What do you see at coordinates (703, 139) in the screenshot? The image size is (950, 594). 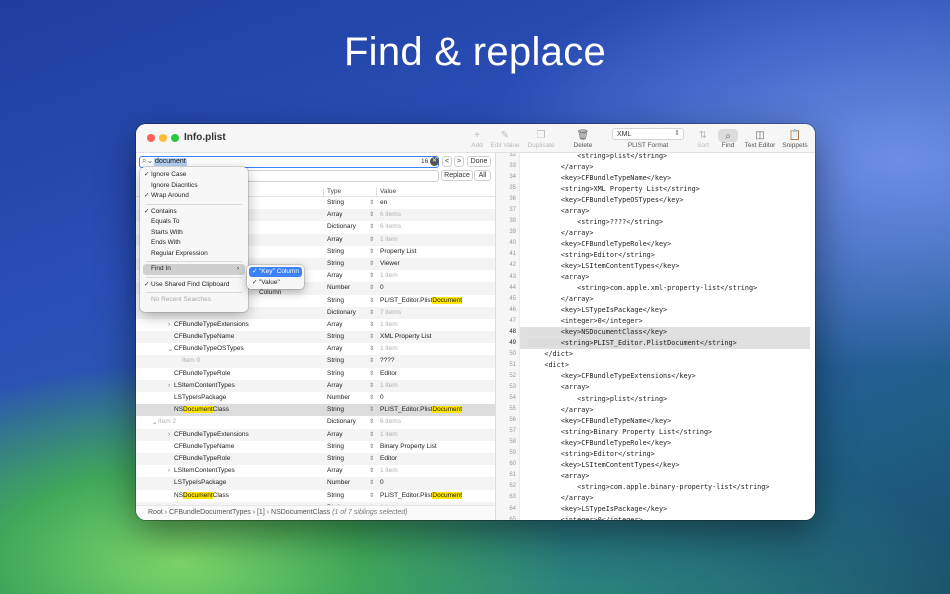 I see `sort-button: ⇅ Sort` at bounding box center [703, 139].